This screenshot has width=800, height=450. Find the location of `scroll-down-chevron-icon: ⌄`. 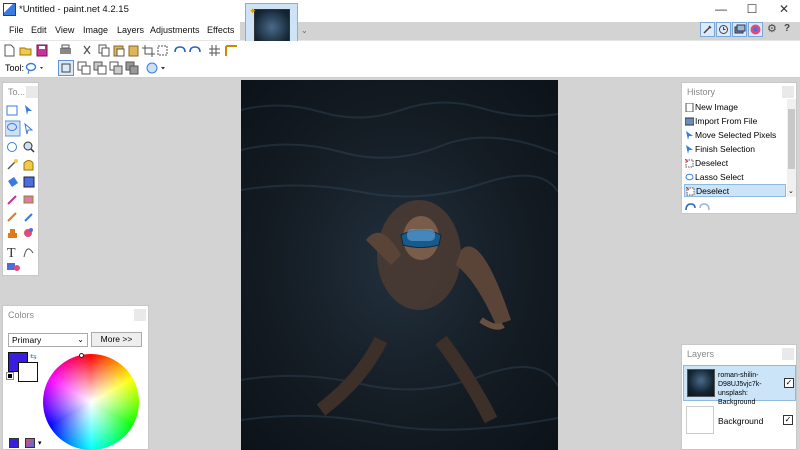

scroll-down-chevron-icon: ⌄ is located at coordinates (791, 191).